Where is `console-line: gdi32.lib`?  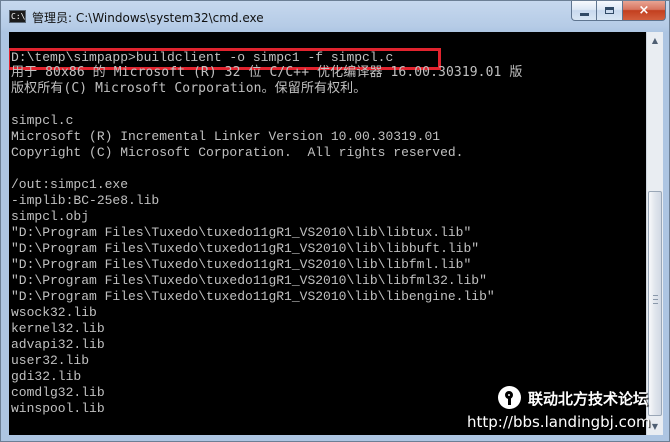
console-line: gdi32.lib is located at coordinates (46, 376).